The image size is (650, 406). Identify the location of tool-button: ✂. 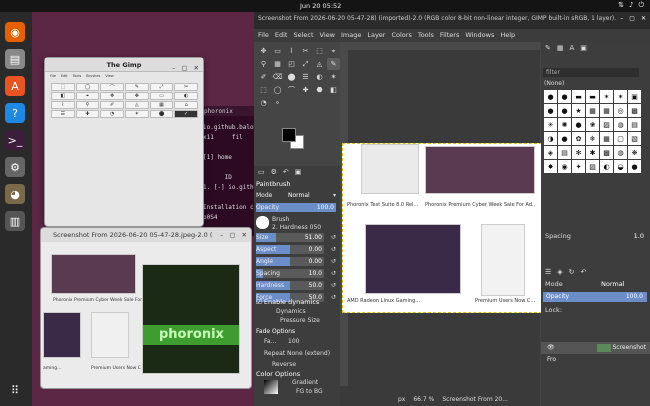
(186, 87).